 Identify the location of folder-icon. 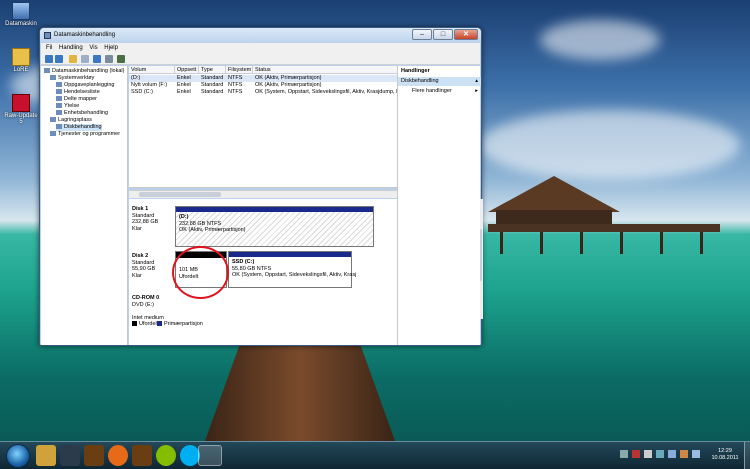
(21, 57).